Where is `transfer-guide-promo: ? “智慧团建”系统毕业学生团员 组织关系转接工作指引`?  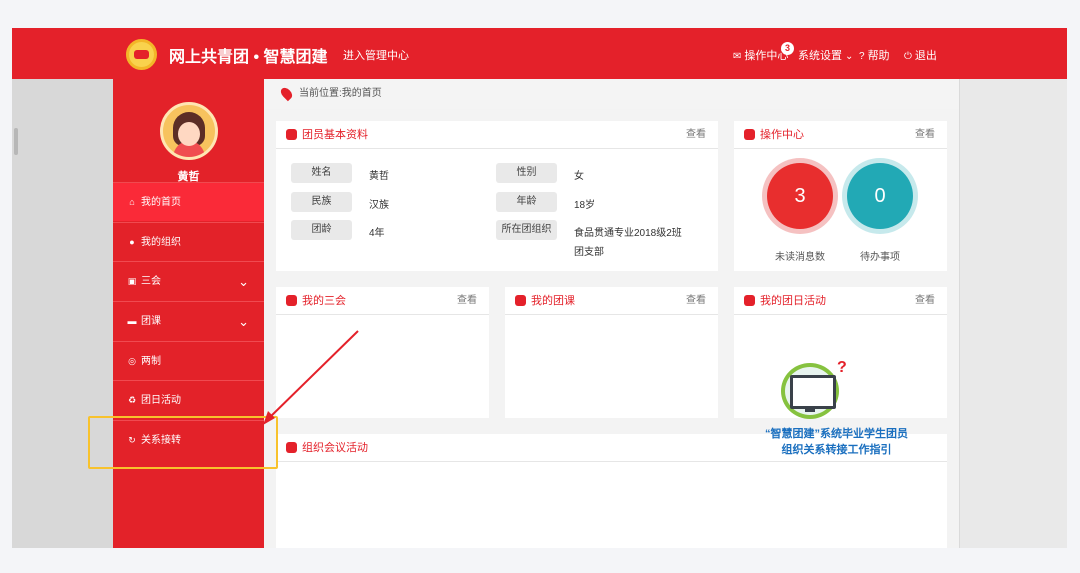 transfer-guide-promo: ? “智慧团建”系统毕业学生团员 组织关系转接工作指引 is located at coordinates (836, 399).